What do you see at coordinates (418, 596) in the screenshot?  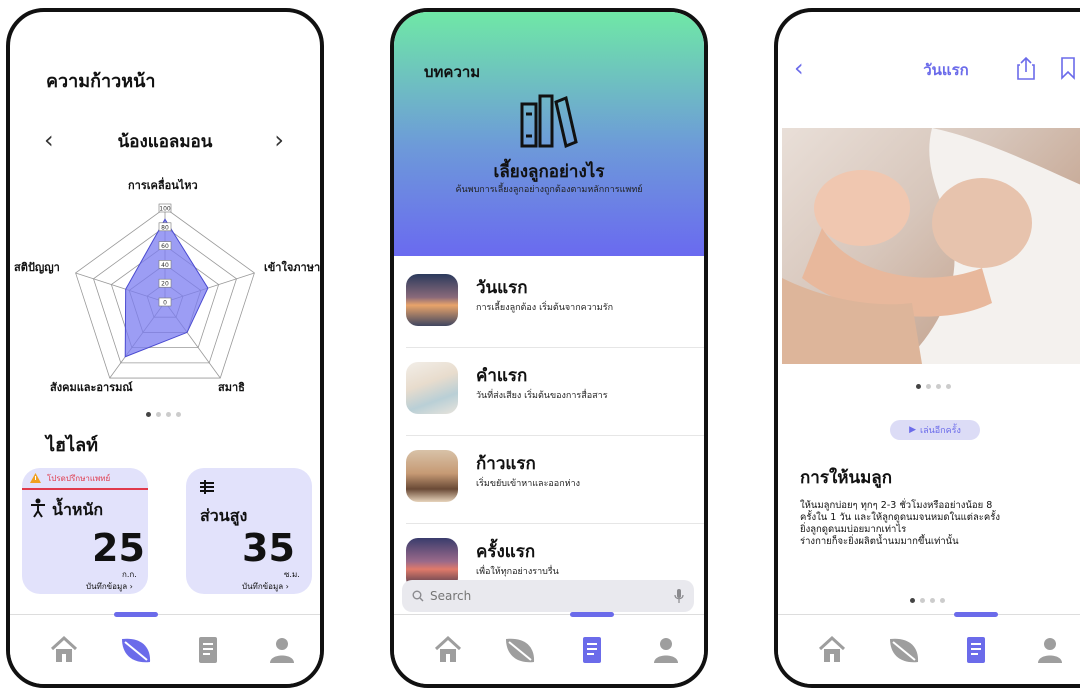 I see `search-icon` at bounding box center [418, 596].